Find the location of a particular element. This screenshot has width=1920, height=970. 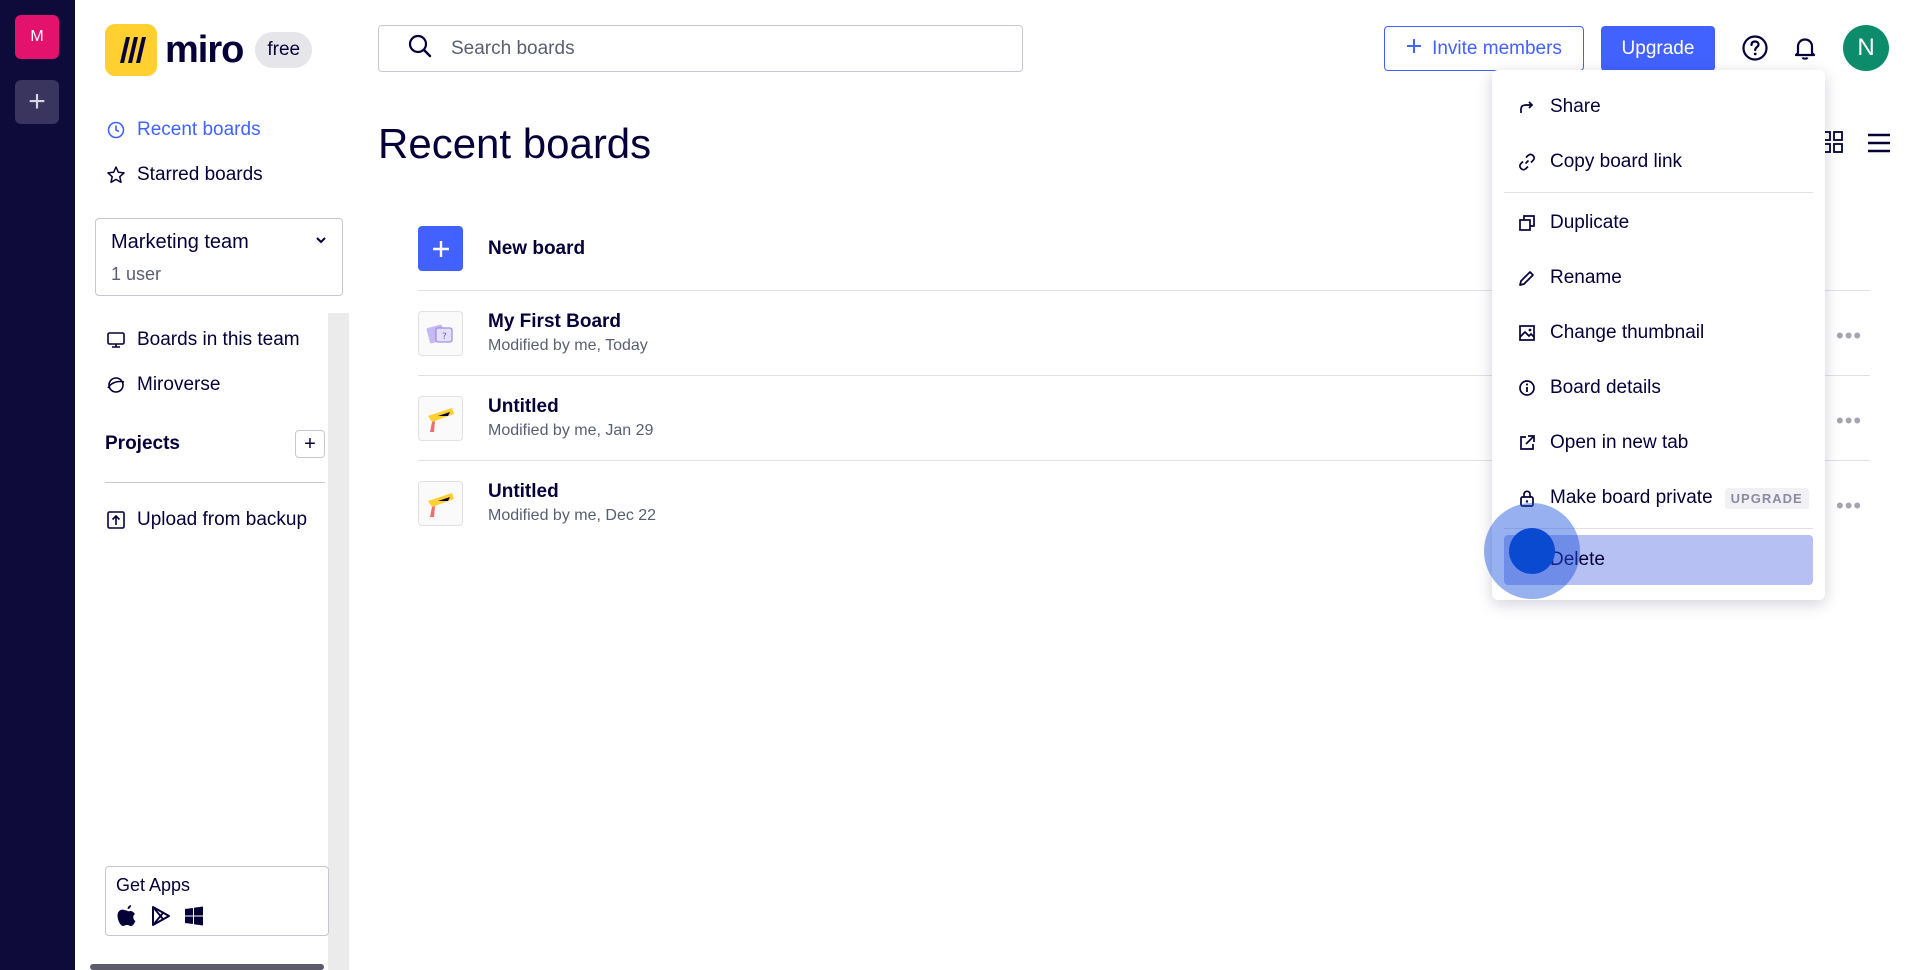

external-link-icon is located at coordinates (1527, 443).